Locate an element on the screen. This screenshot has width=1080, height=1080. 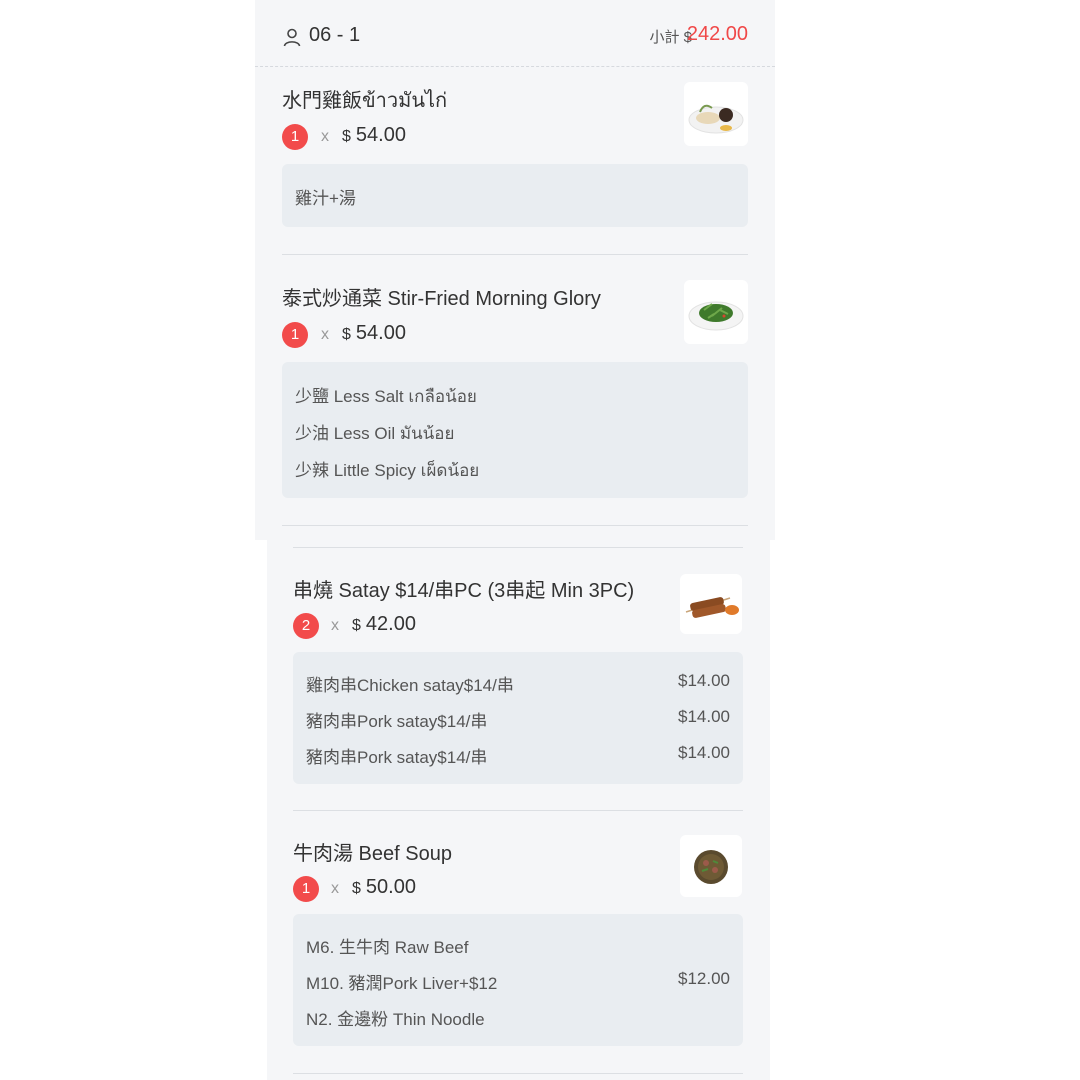
note-label: 少油 Less Oil มันน้อย is located at coordinates (375, 433).